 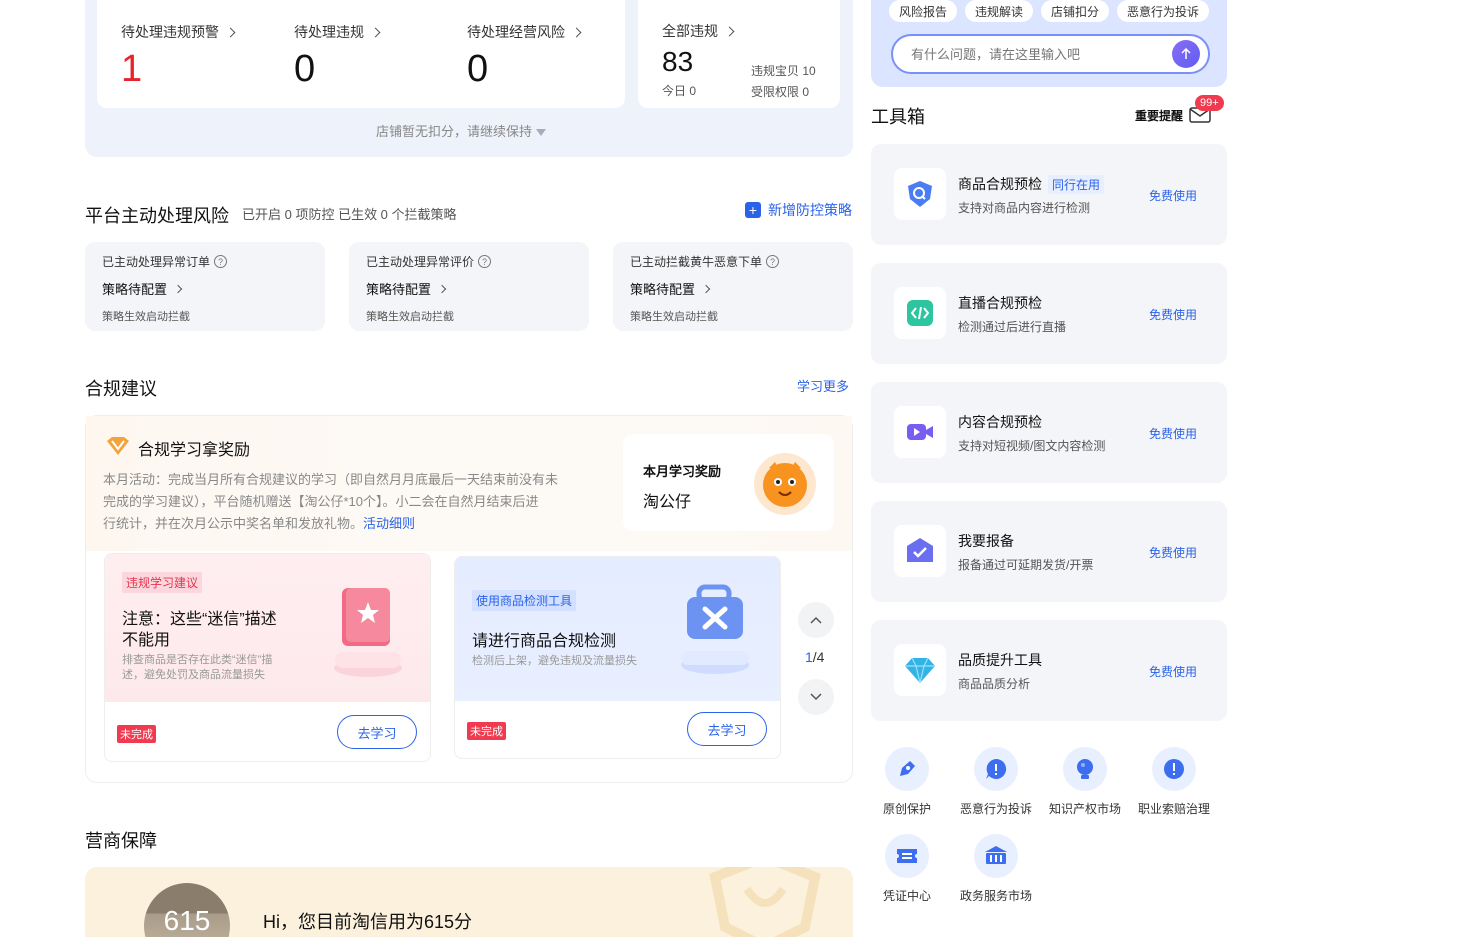 I want to click on stat-label: 待处理违规预警, so click(x=170, y=32).